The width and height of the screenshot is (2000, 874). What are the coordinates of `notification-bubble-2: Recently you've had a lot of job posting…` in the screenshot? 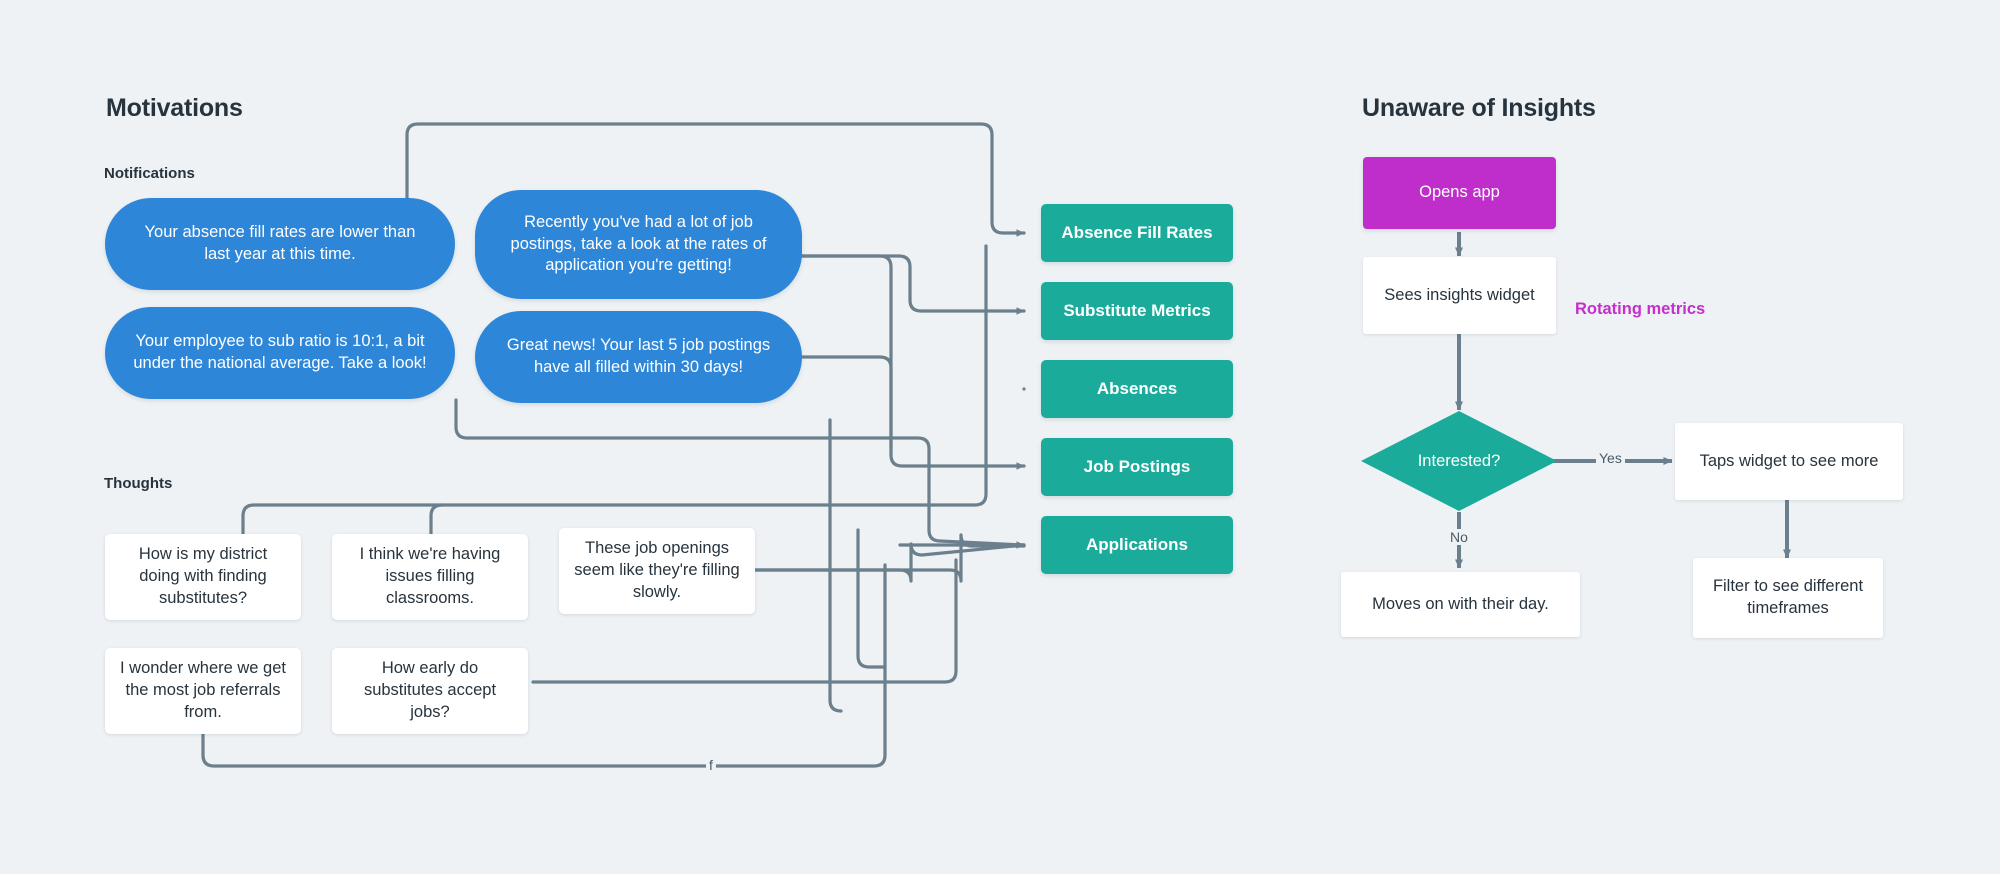 It's located at (638, 244).